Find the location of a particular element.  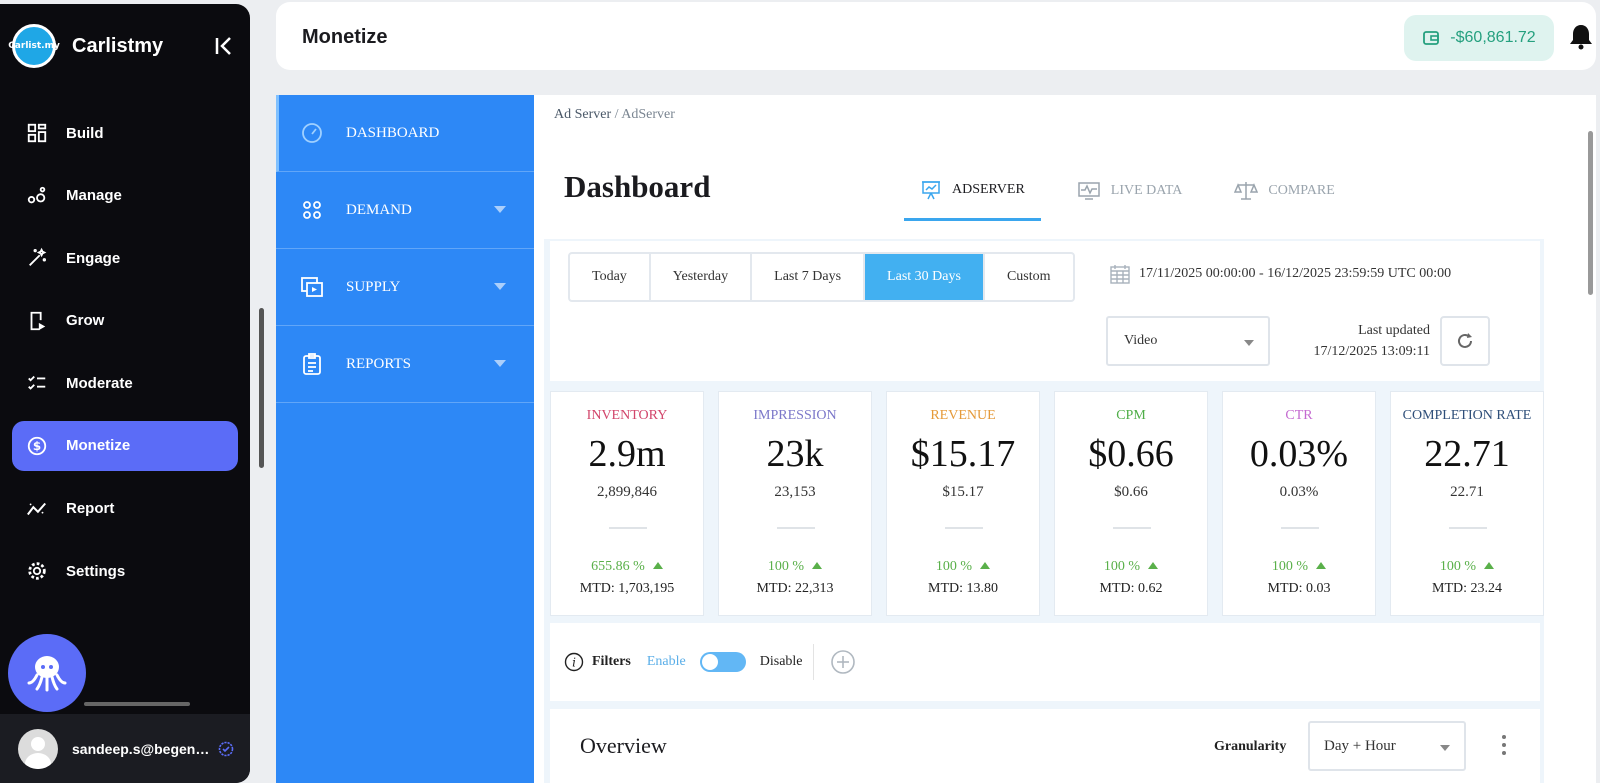

last-updated-value: 17/12/2025 13:09:11 is located at coordinates (1371, 351).